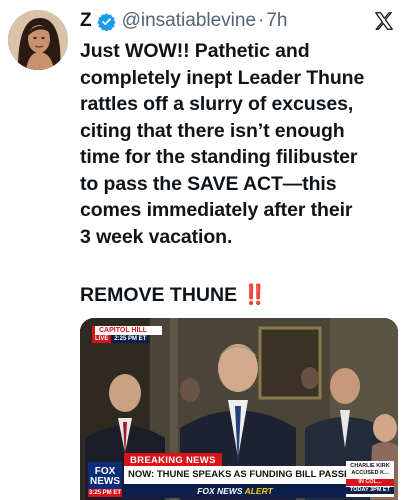 This screenshot has height=500, width=405. I want to click on chyron-subline: FOX NEWS ALERT, so click(235, 491).